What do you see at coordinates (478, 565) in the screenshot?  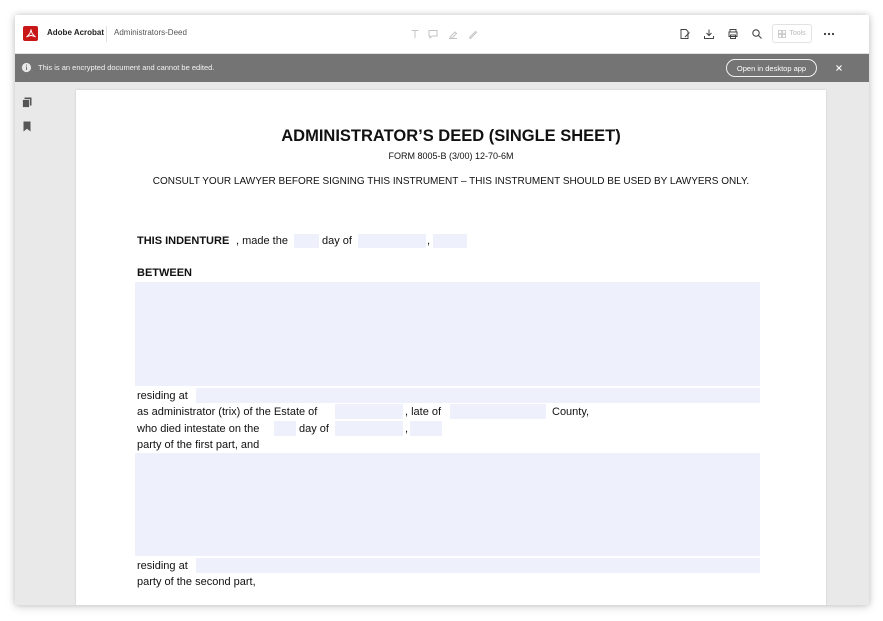 I see `second-party-address-field` at bounding box center [478, 565].